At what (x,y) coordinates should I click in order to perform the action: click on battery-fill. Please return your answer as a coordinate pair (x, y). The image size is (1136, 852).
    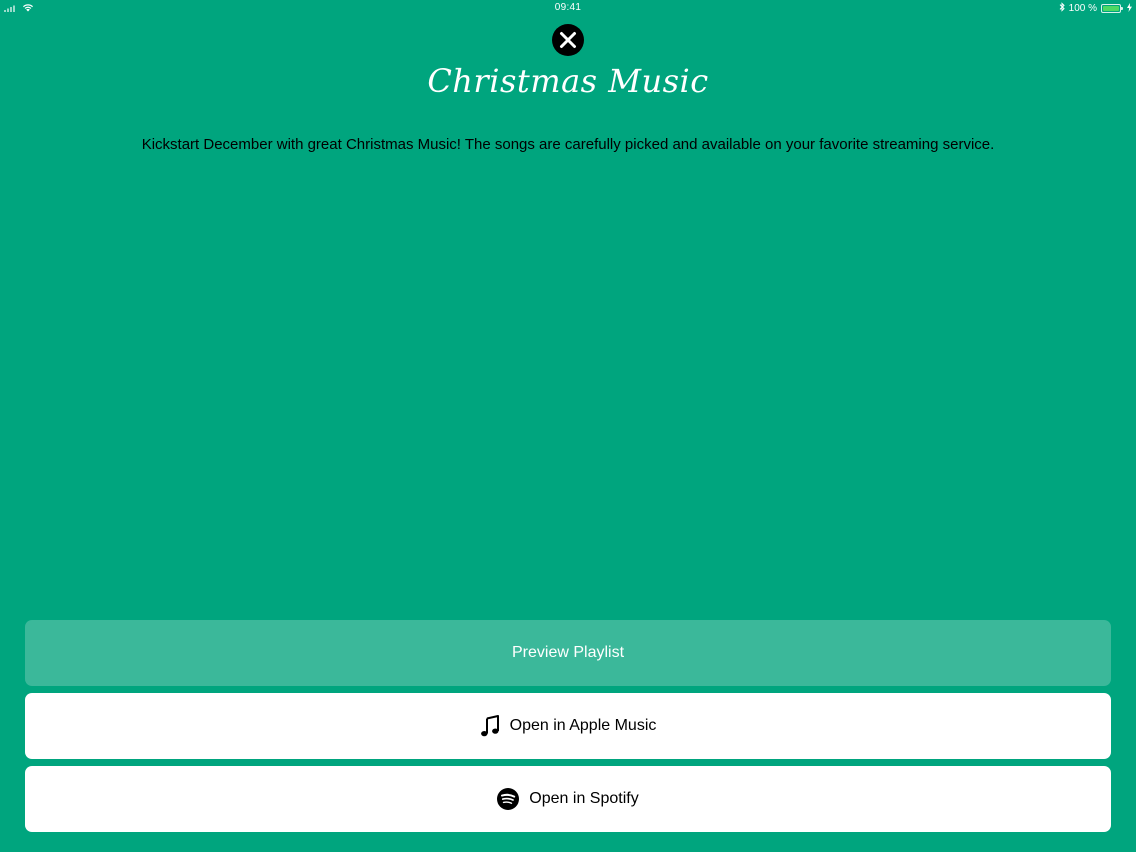
    Looking at the image, I should click on (1111, 8).